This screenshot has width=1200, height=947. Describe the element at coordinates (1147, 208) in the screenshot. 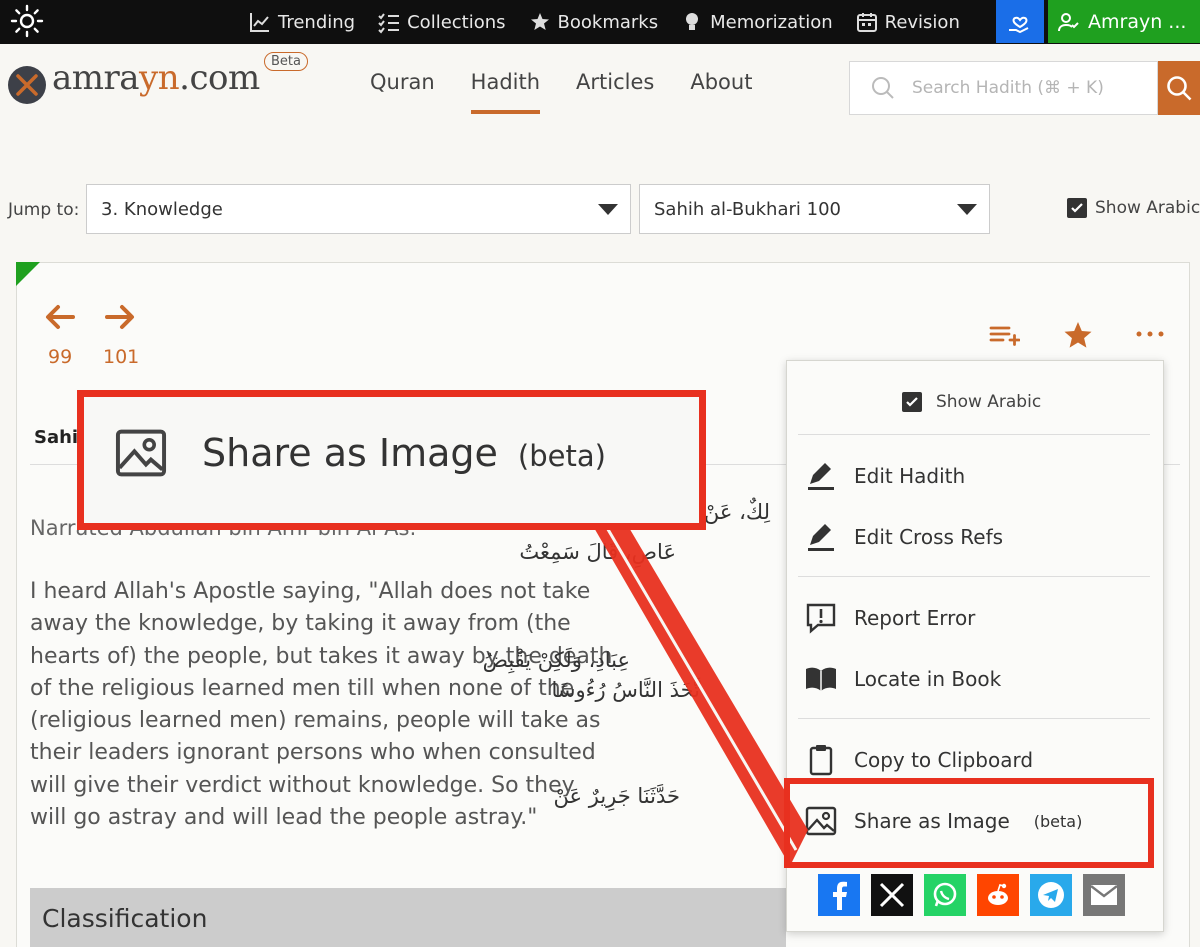

I see `show-arabic-label: Show Arabic` at that location.